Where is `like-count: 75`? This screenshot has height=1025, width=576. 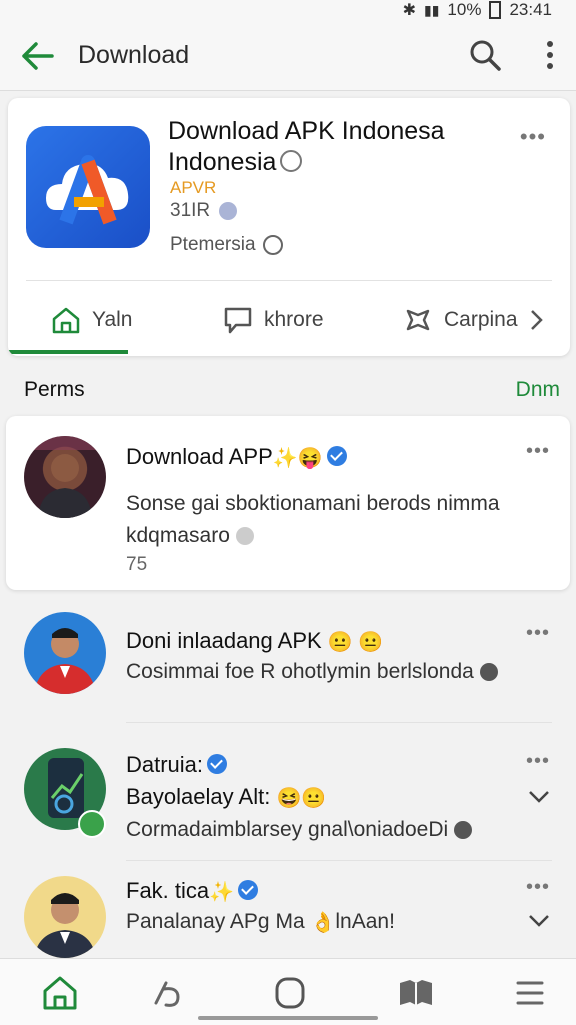 like-count: 75 is located at coordinates (137, 564).